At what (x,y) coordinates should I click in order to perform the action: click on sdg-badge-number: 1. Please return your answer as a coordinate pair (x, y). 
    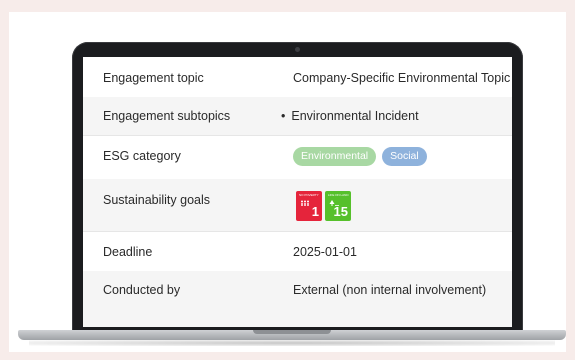
    Looking at the image, I should click on (315, 211).